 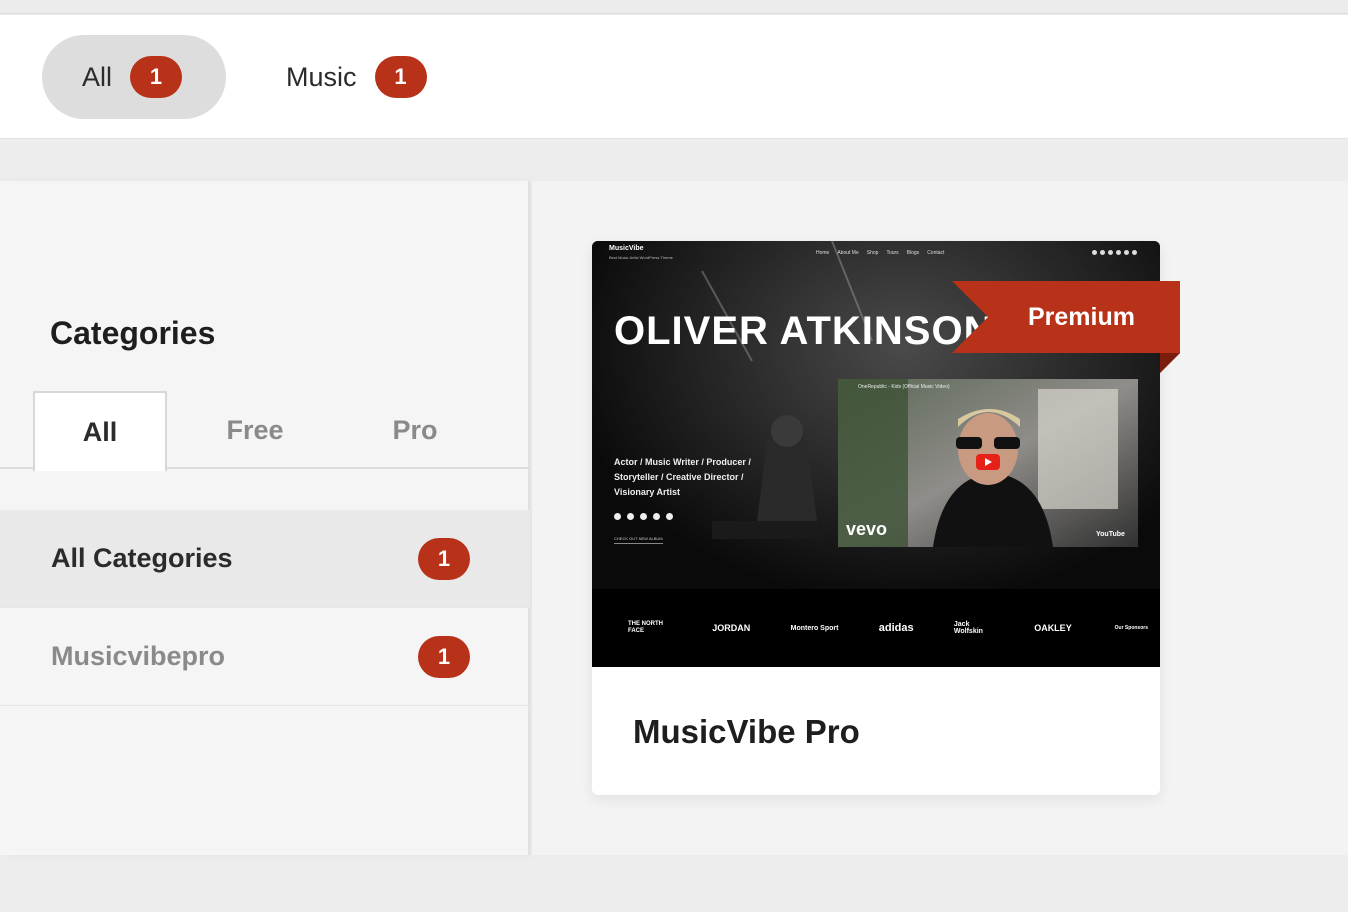 I want to click on preview-nav-item: Shop, so click(x=872, y=253).